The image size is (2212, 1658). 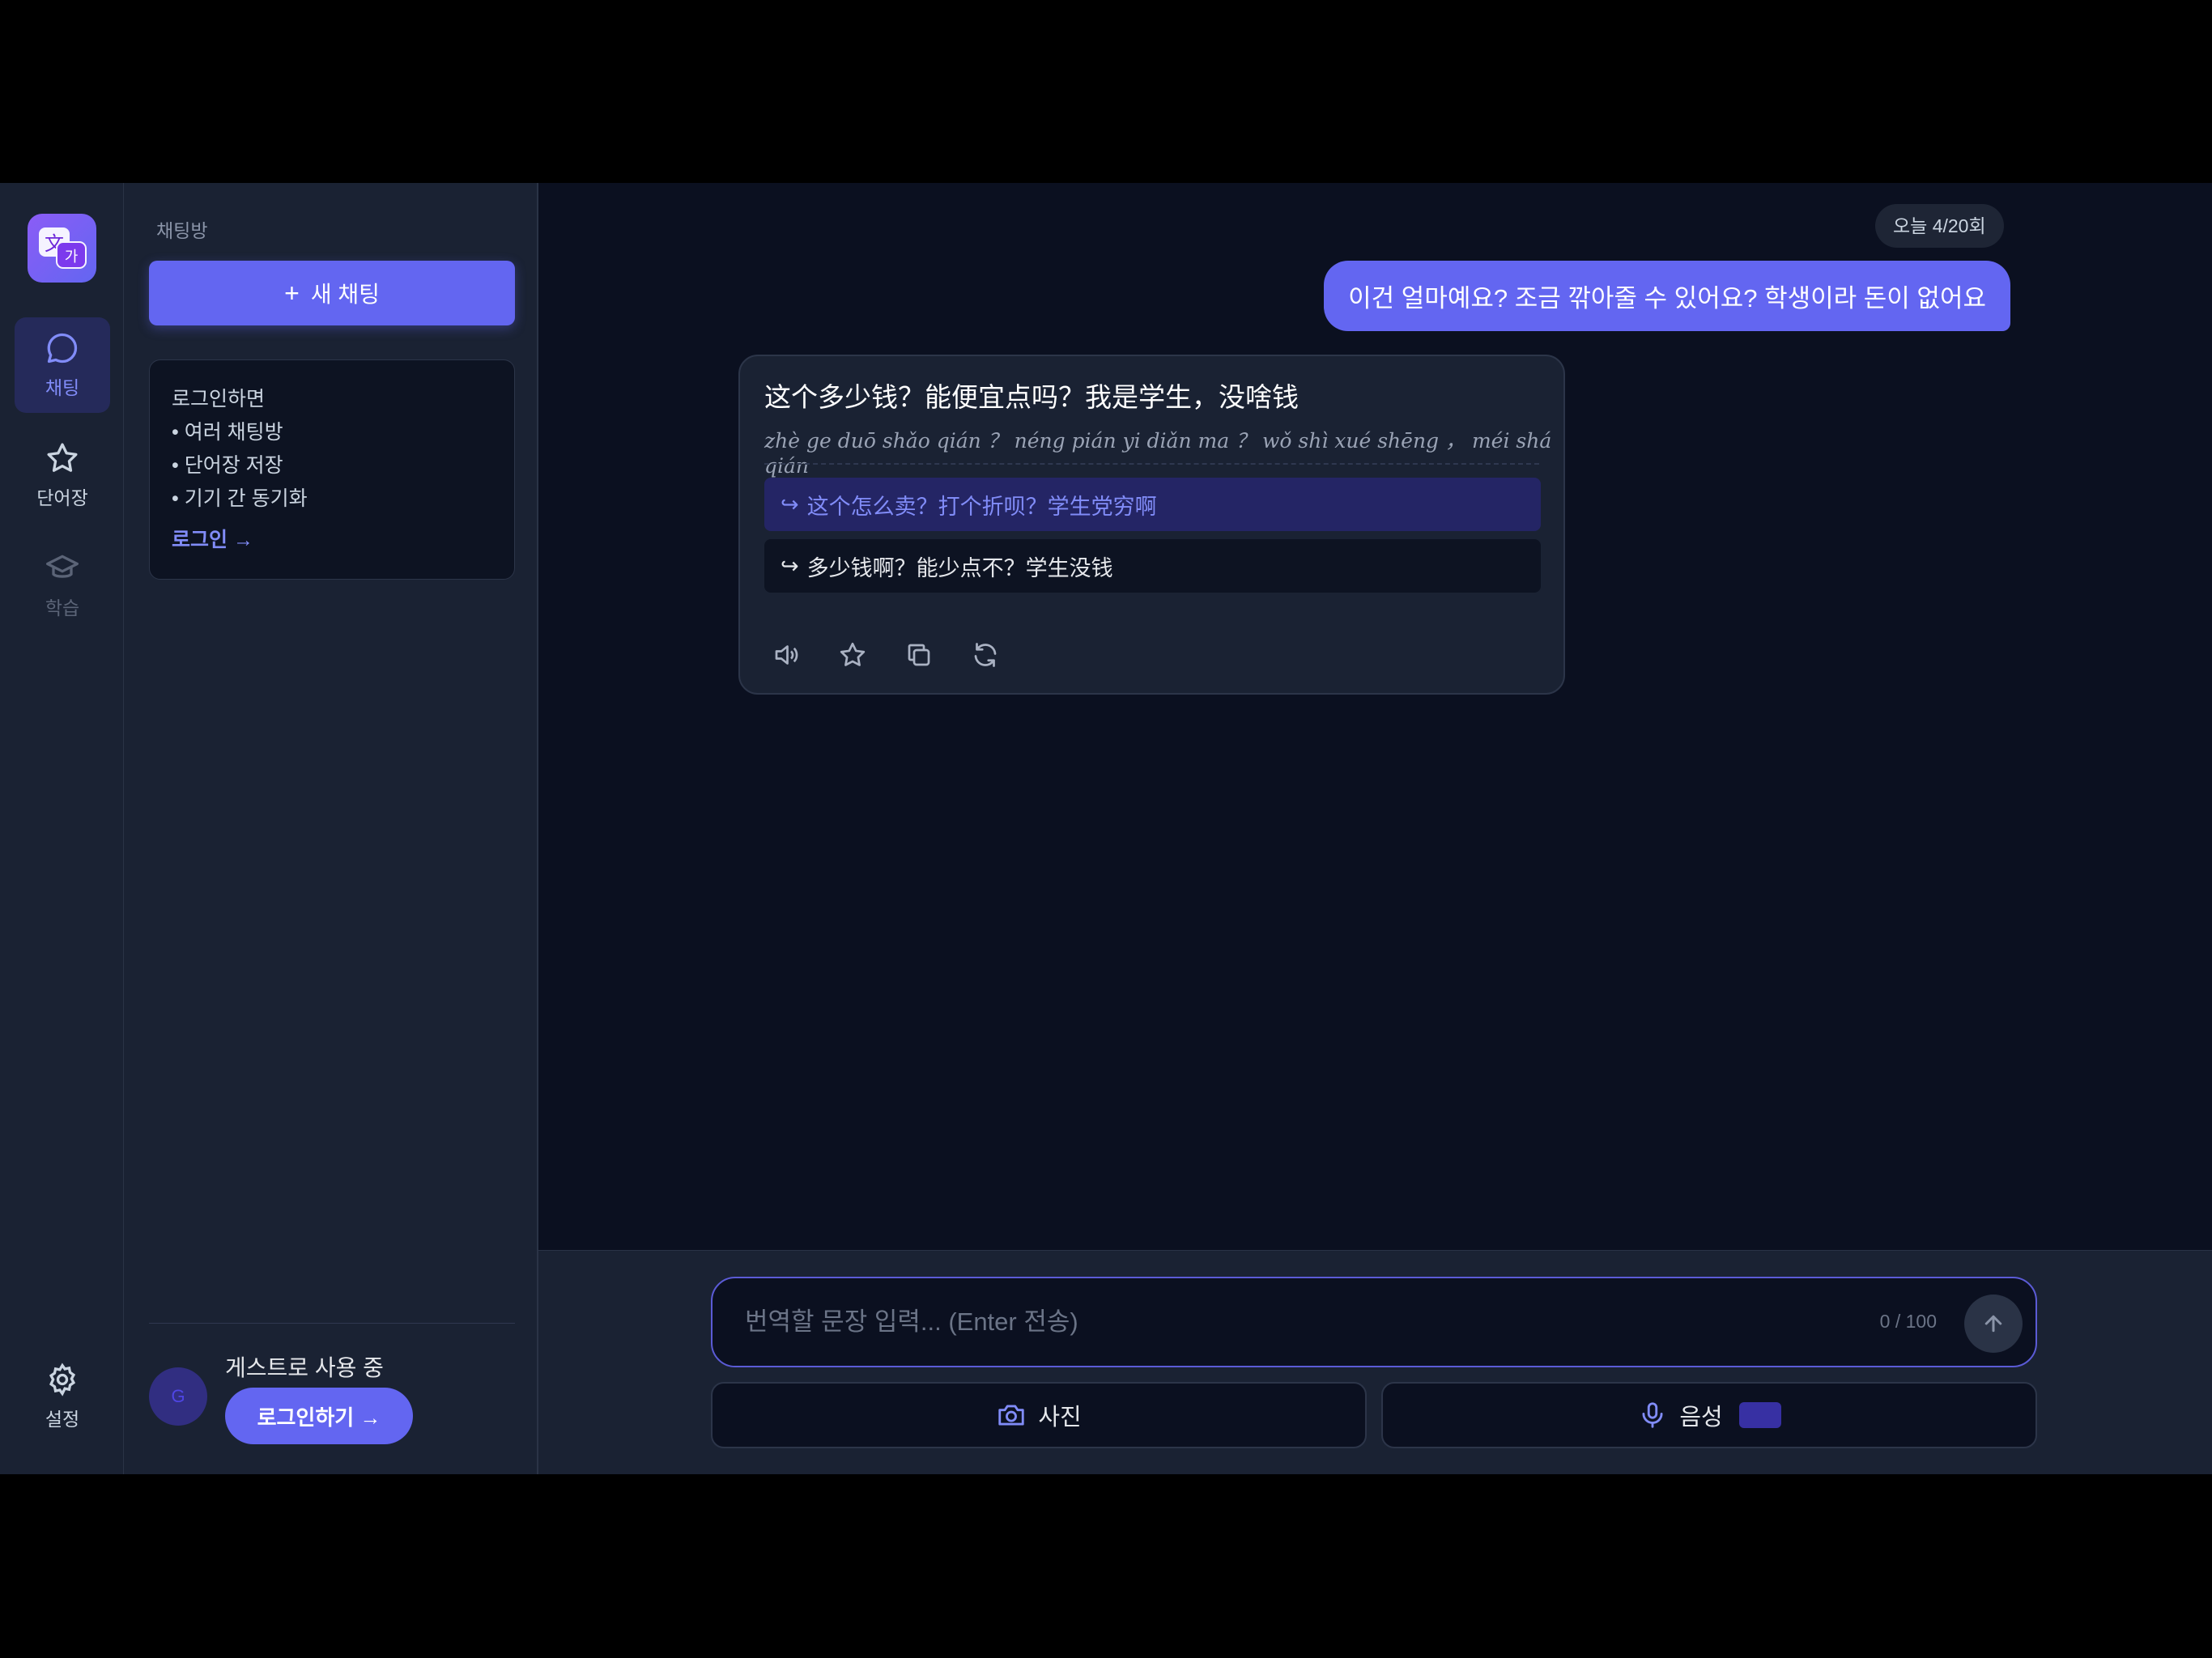 What do you see at coordinates (886, 655) in the screenshot?
I see `card-actions` at bounding box center [886, 655].